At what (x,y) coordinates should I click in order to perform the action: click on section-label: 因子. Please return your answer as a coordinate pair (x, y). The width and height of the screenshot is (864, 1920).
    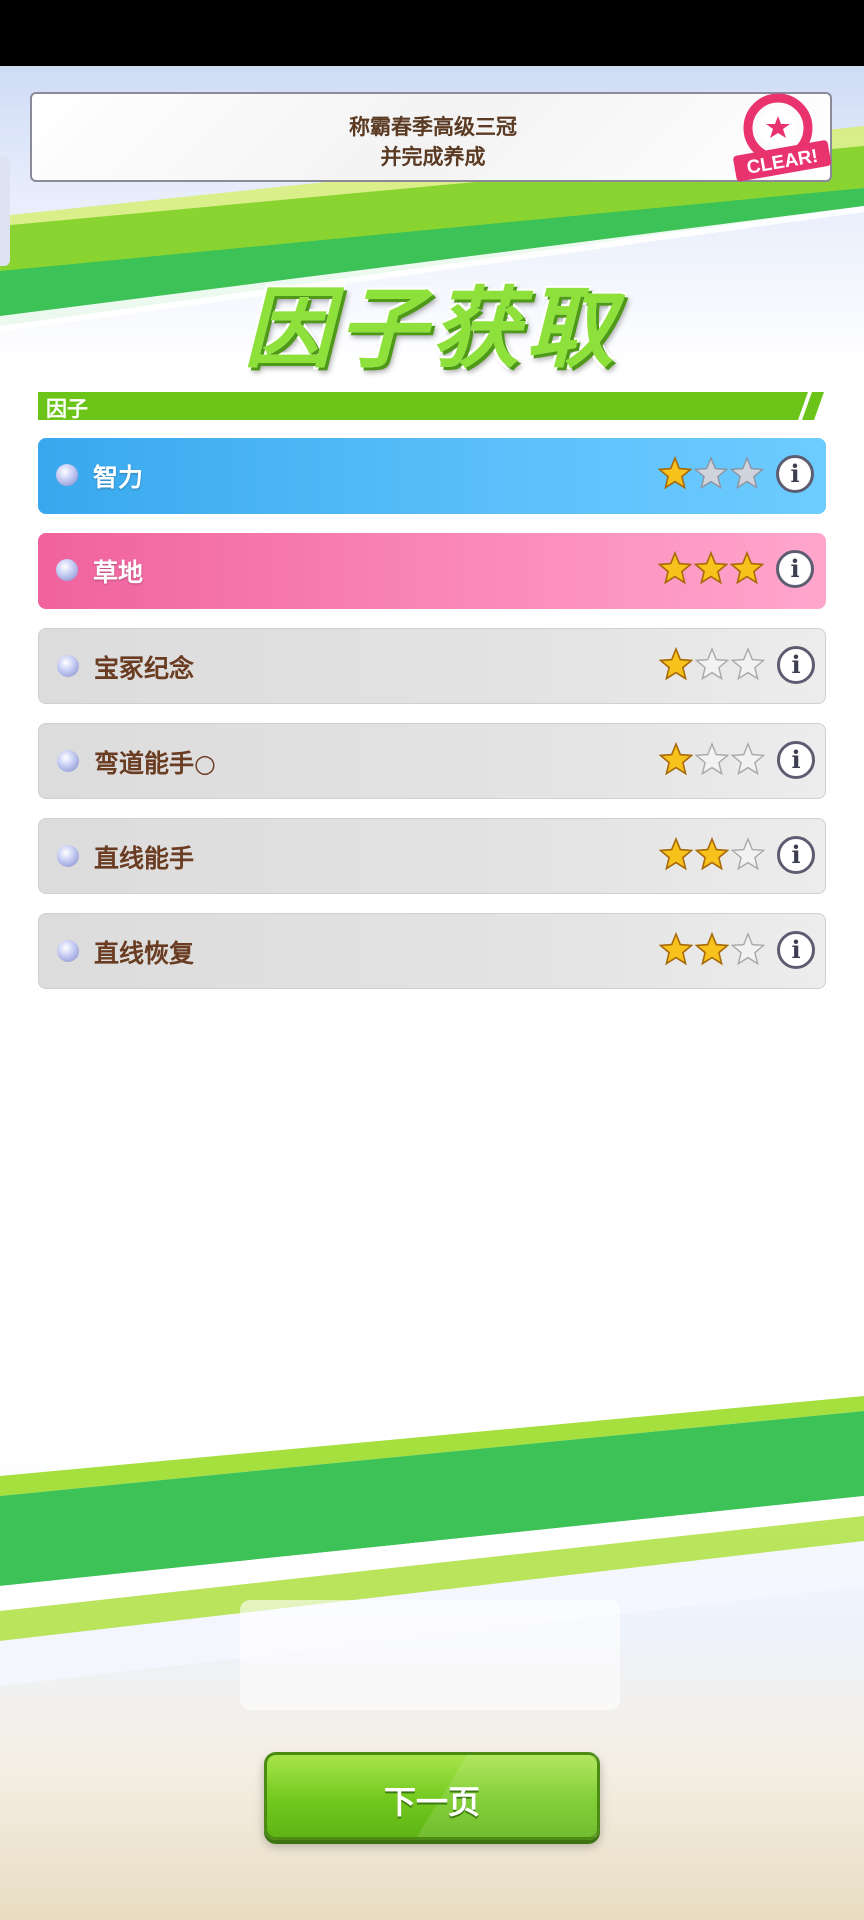
    Looking at the image, I should click on (67, 409).